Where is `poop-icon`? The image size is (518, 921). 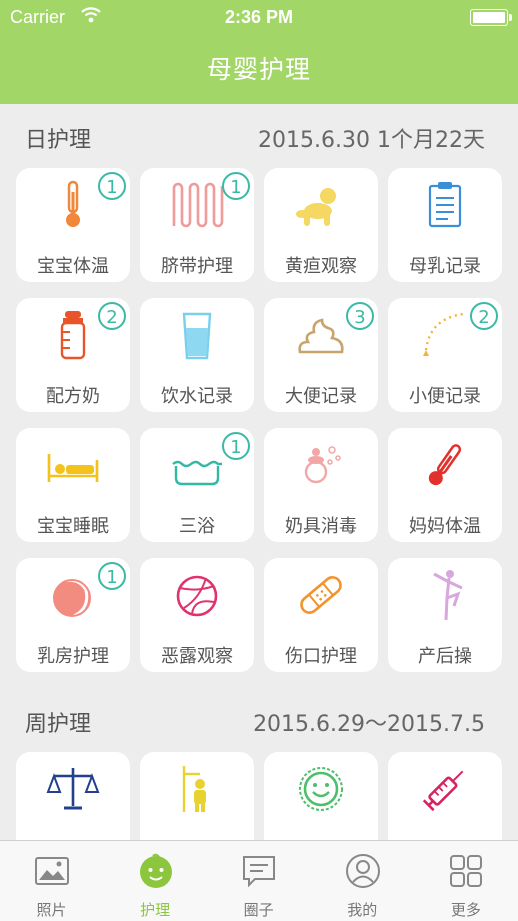 poop-icon is located at coordinates (321, 335).